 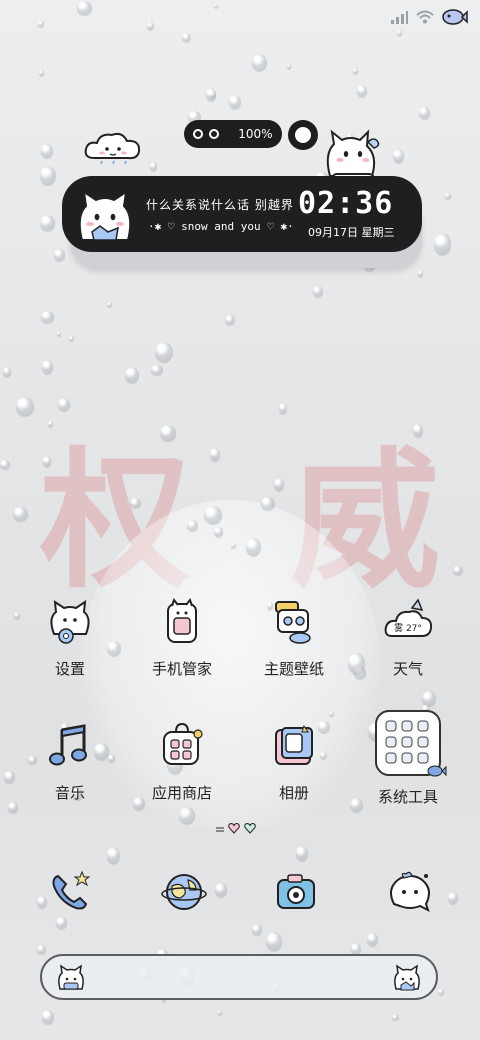 I want to click on app-label: 音乐, so click(x=69, y=793).